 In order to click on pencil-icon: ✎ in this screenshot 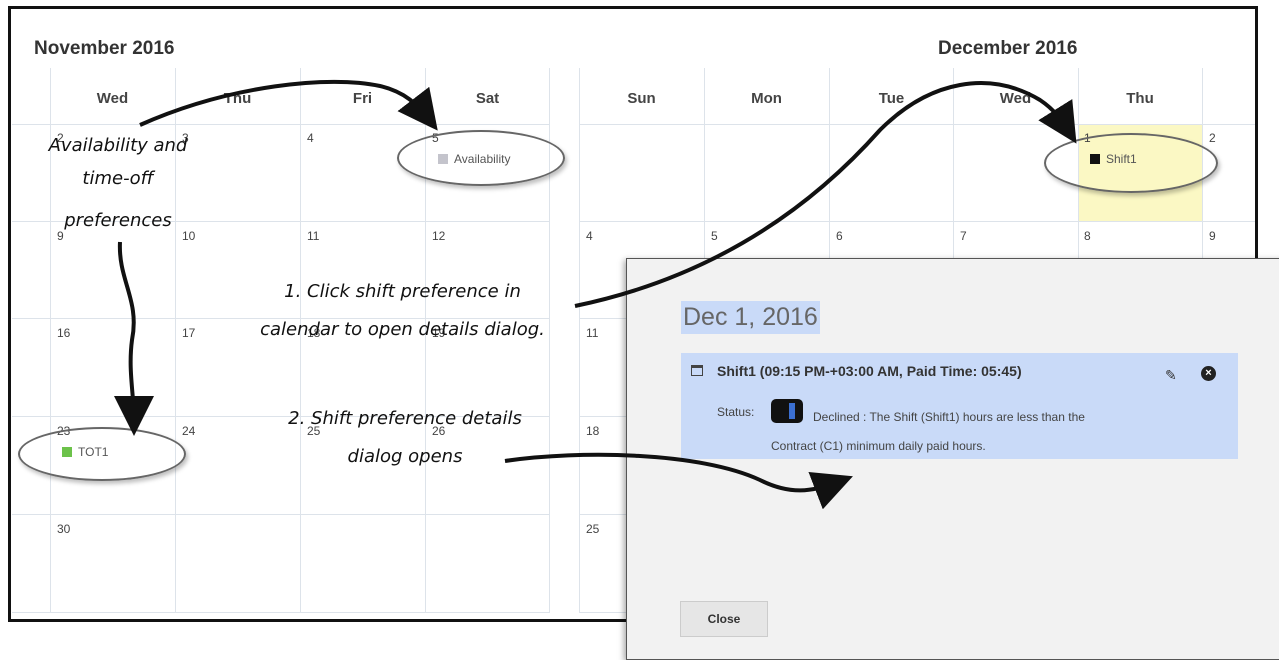, I will do `click(1171, 375)`.